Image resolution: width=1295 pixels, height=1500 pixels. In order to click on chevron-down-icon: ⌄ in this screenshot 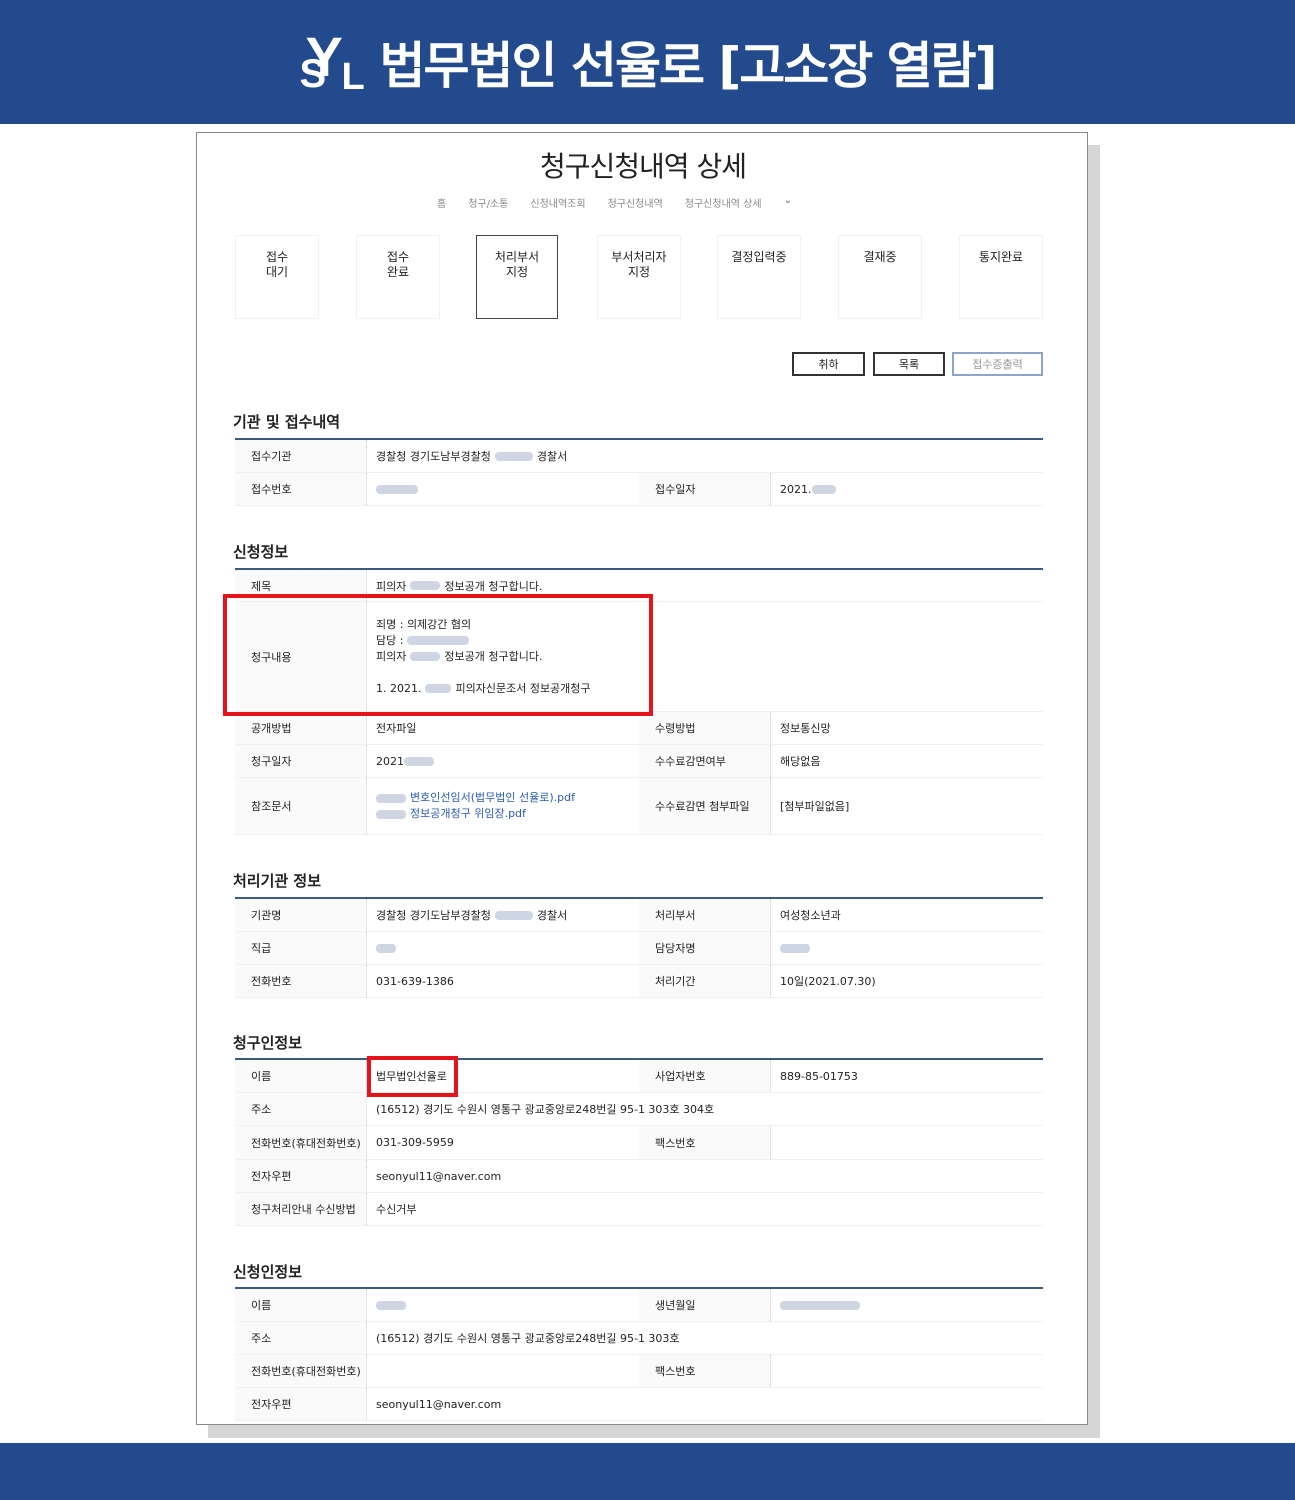, I will do `click(788, 202)`.